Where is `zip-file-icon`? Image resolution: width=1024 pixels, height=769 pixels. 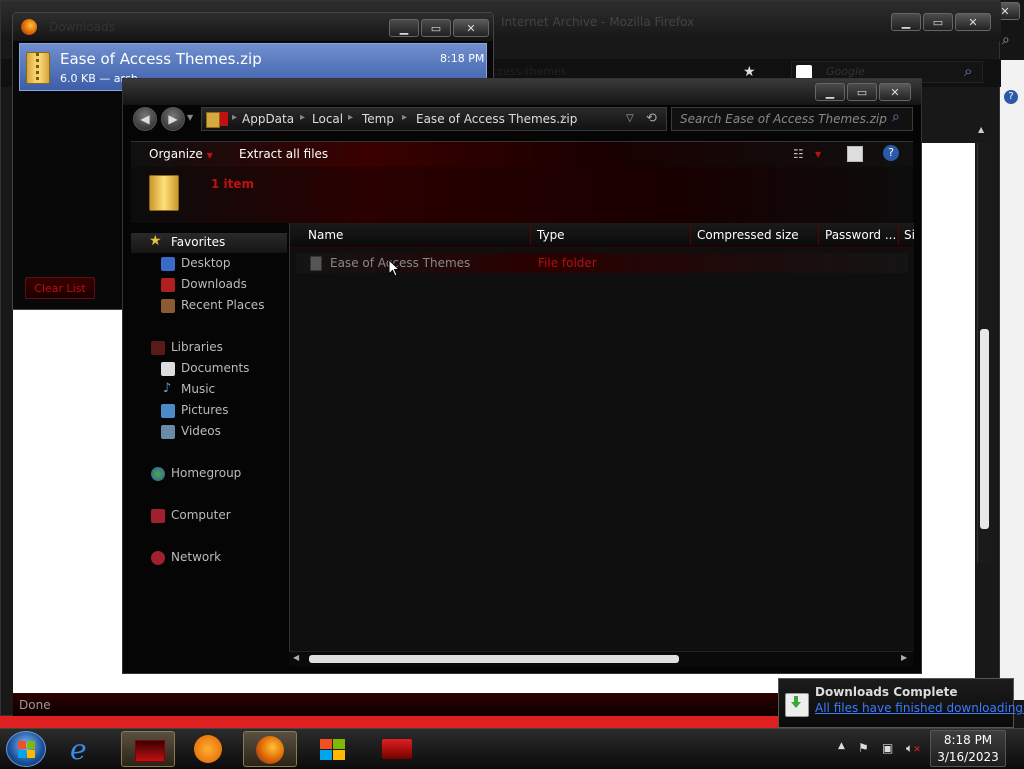 zip-file-icon is located at coordinates (38, 68).